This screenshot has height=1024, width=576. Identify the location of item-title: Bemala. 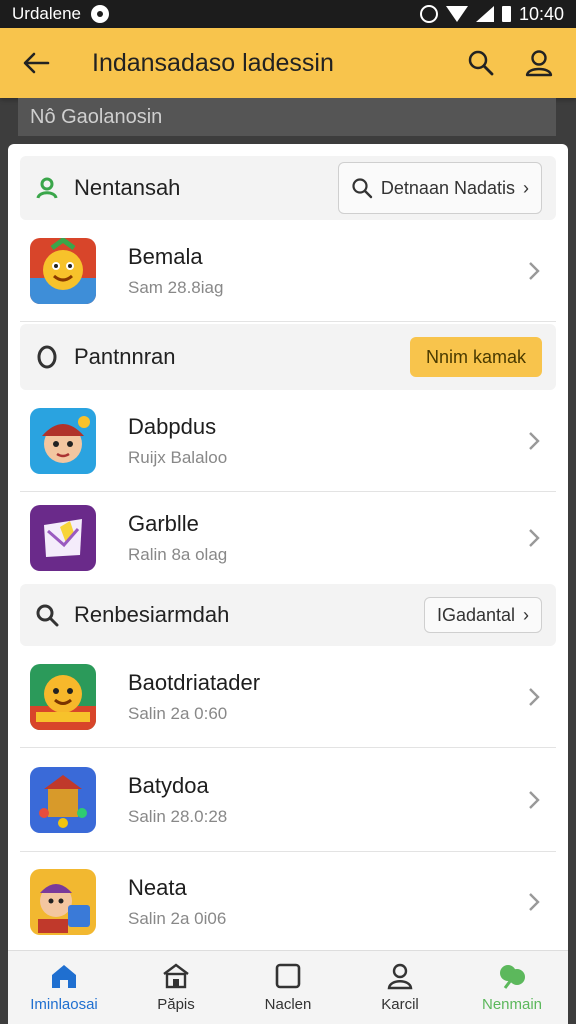
(165, 256).